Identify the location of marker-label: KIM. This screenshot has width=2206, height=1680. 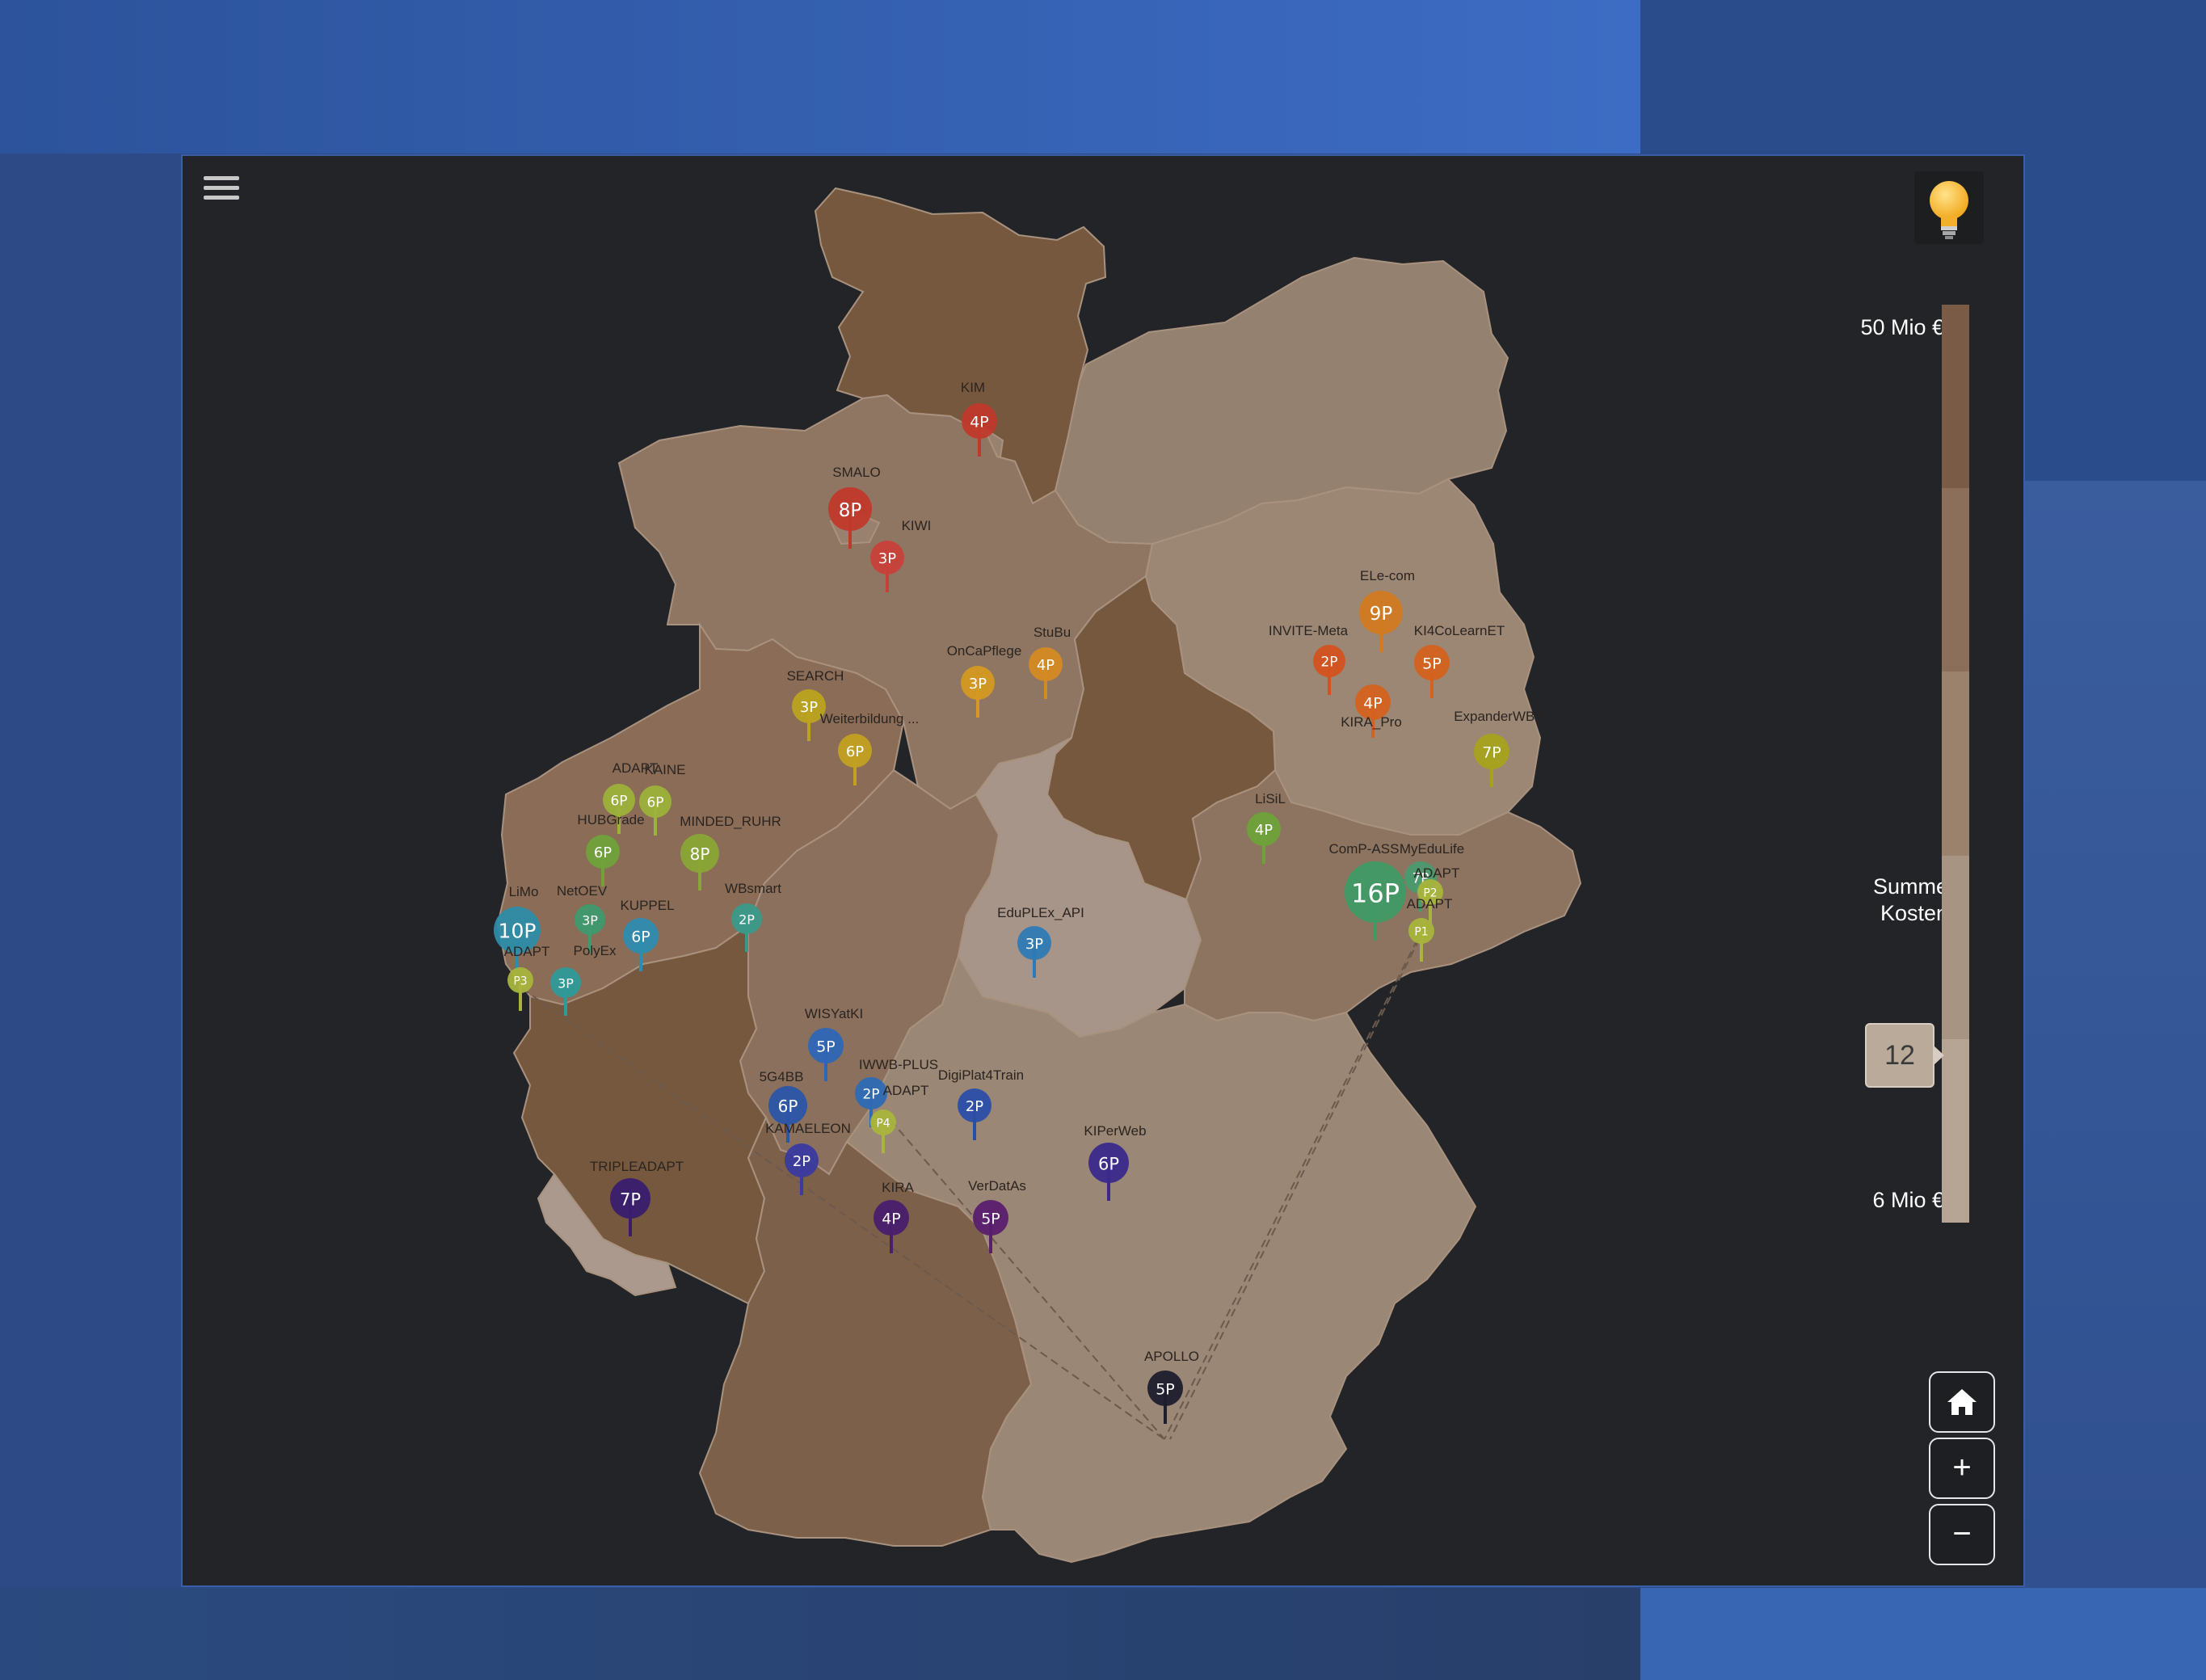
(973, 387).